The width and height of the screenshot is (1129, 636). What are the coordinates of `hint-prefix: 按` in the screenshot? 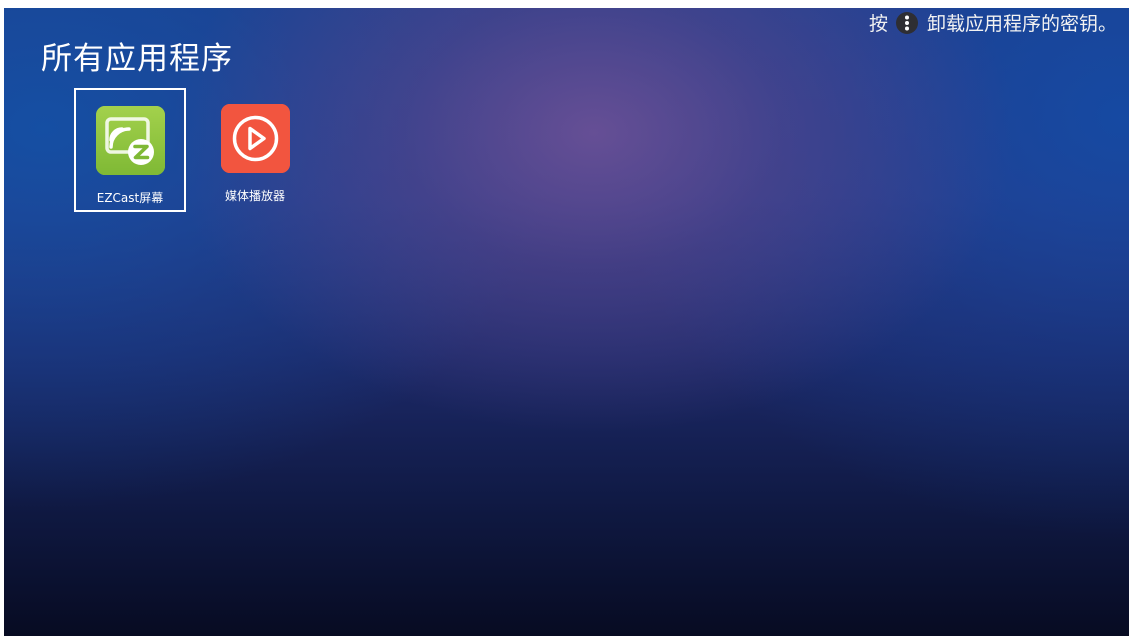 It's located at (878, 24).